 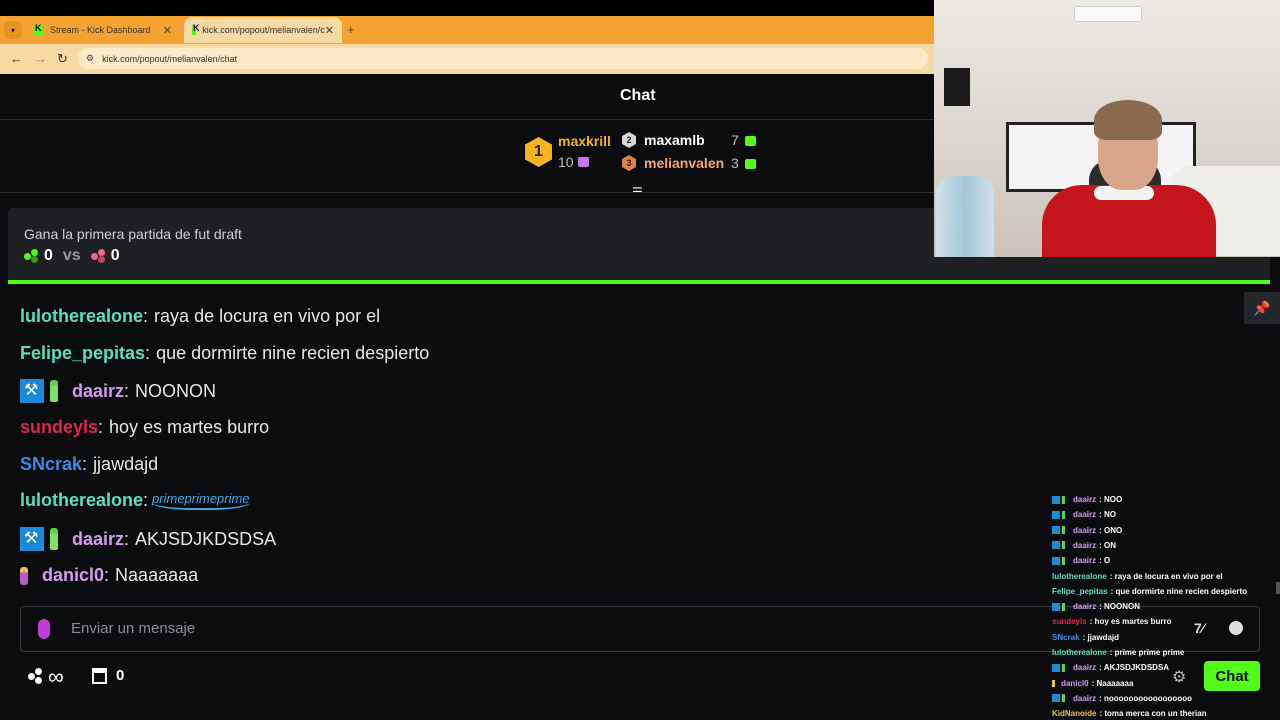 What do you see at coordinates (120, 675) in the screenshot?
I see `store-count: 0` at bounding box center [120, 675].